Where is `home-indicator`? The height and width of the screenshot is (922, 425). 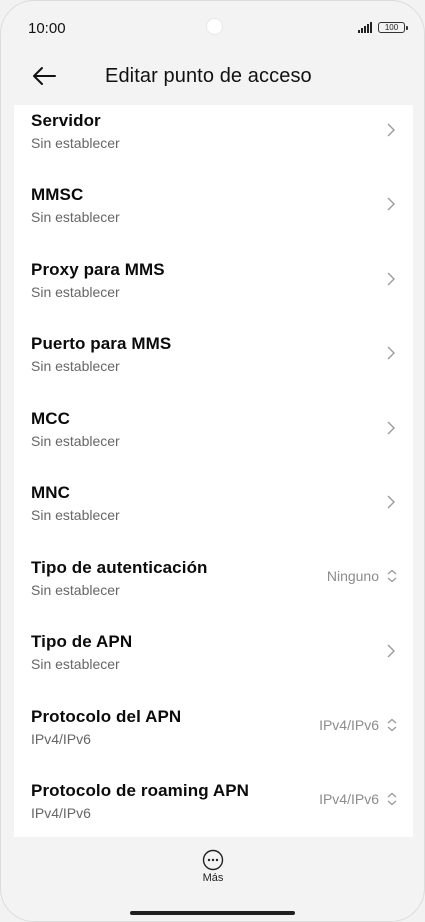 home-indicator is located at coordinates (212, 913).